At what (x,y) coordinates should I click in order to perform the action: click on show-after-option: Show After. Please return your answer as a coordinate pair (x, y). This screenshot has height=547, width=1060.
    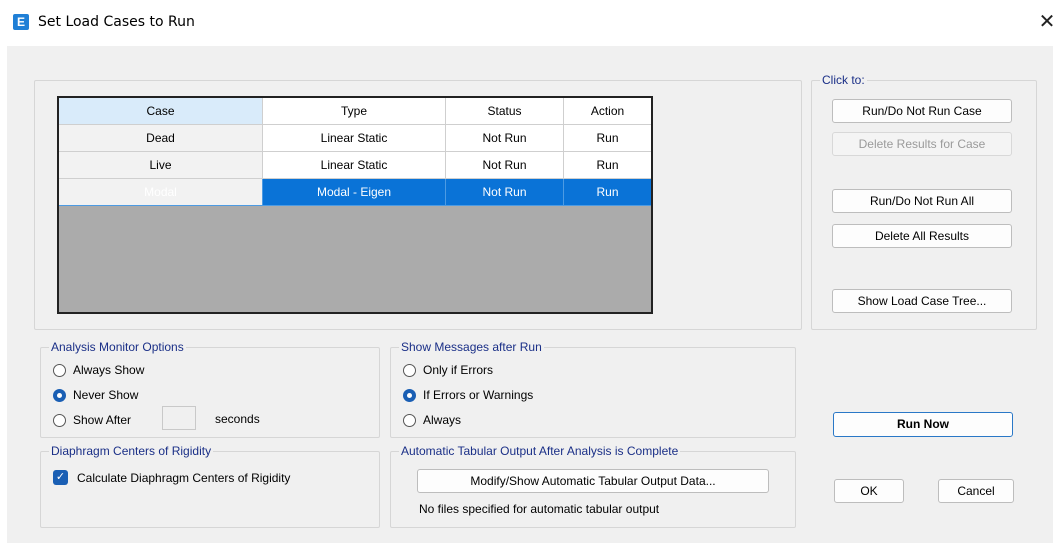
    Looking at the image, I should click on (92, 420).